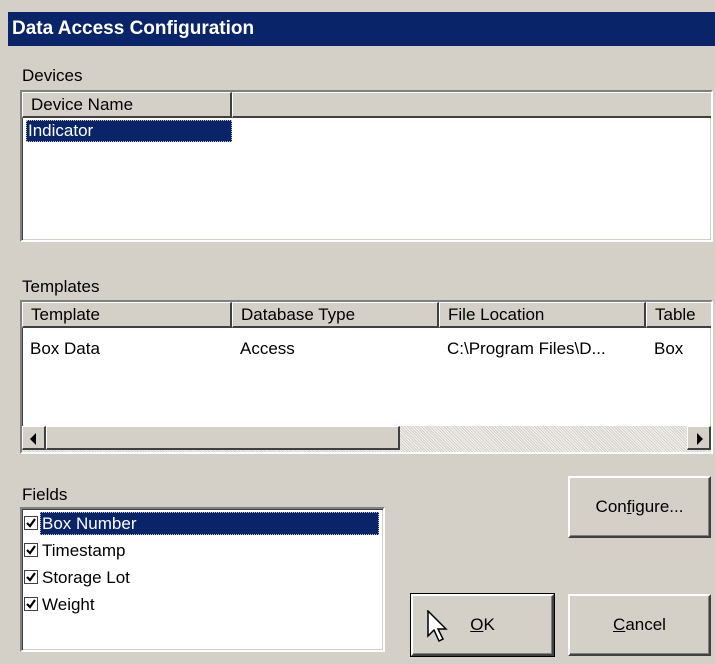 This screenshot has height=664, width=715. What do you see at coordinates (209, 524) in the screenshot?
I see `field-label: Box Number` at bounding box center [209, 524].